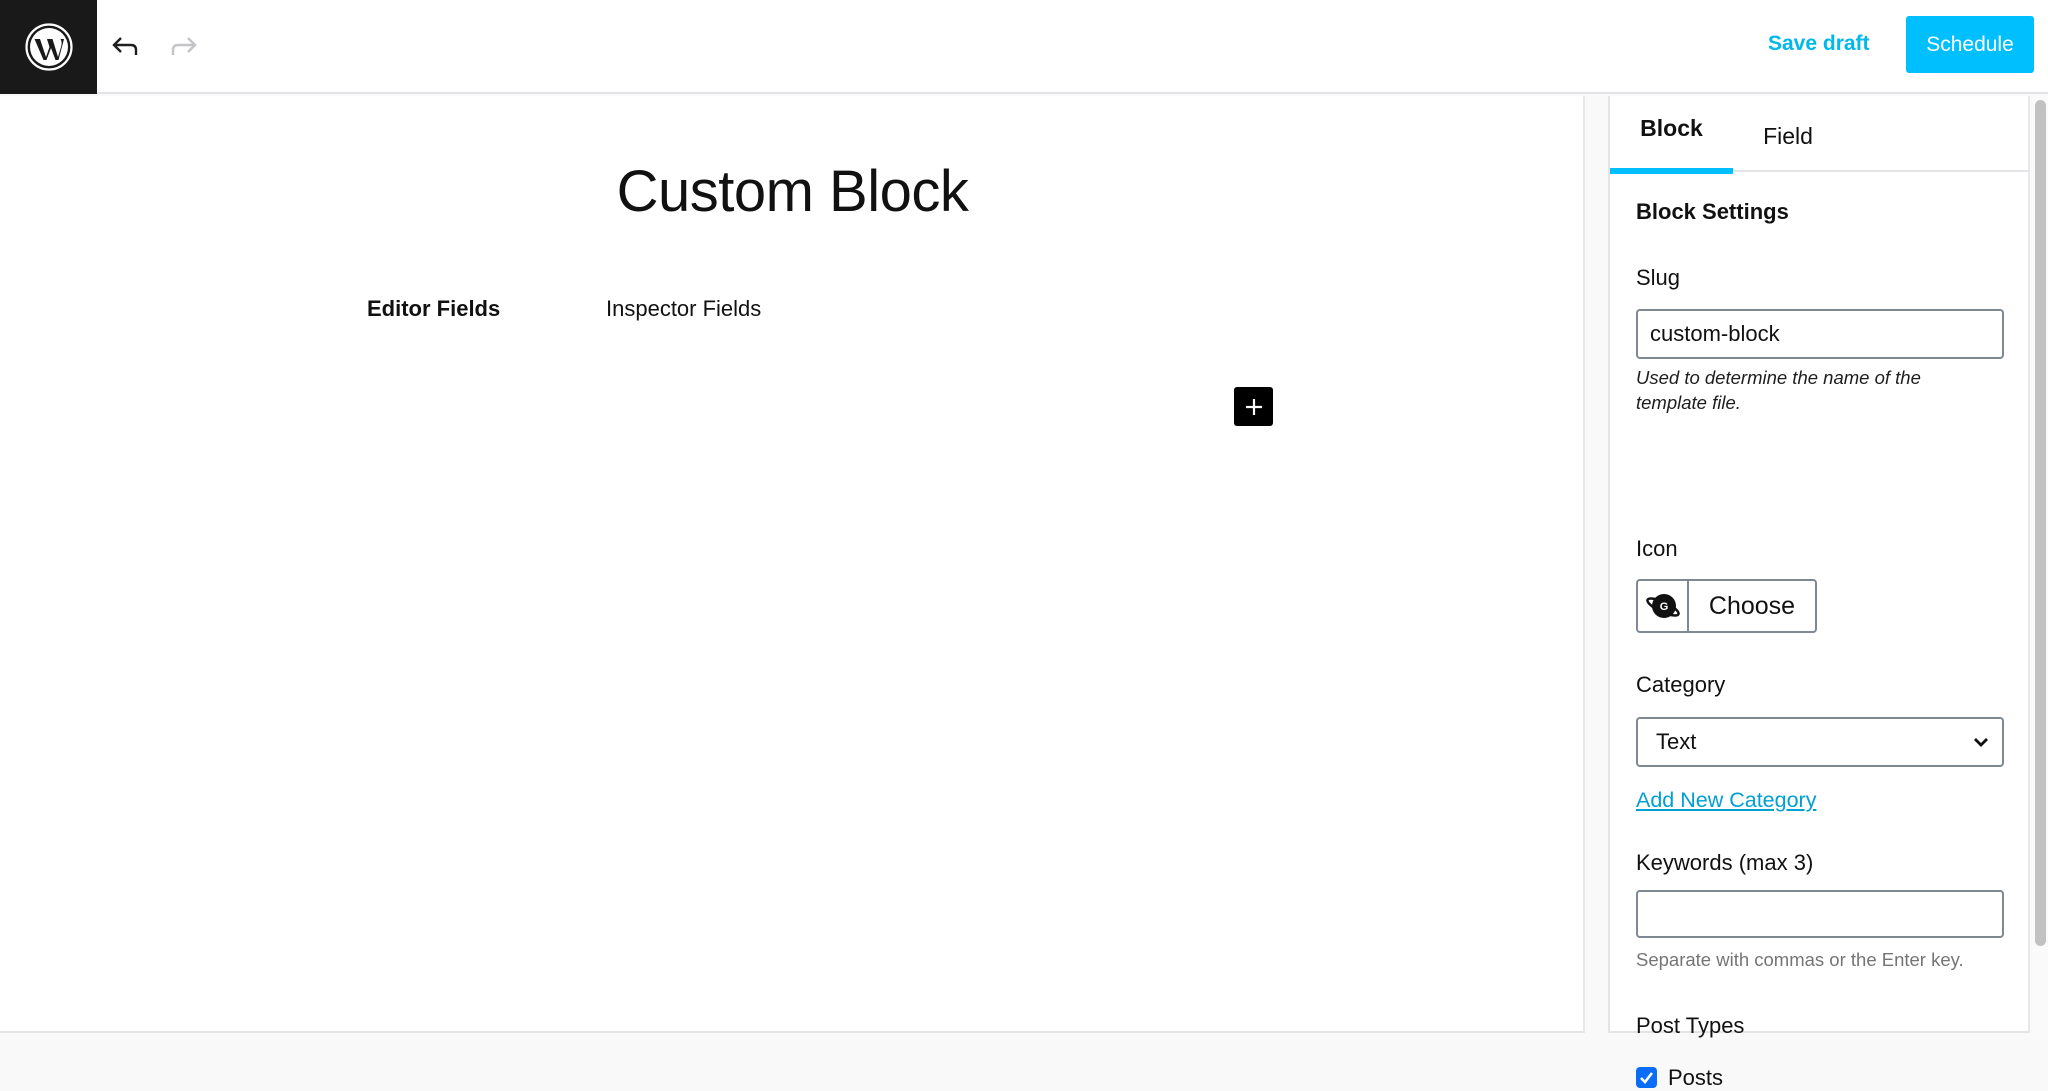  Describe the element at coordinates (1690, 1025) in the screenshot. I see `post-types-label: Post Types` at that location.